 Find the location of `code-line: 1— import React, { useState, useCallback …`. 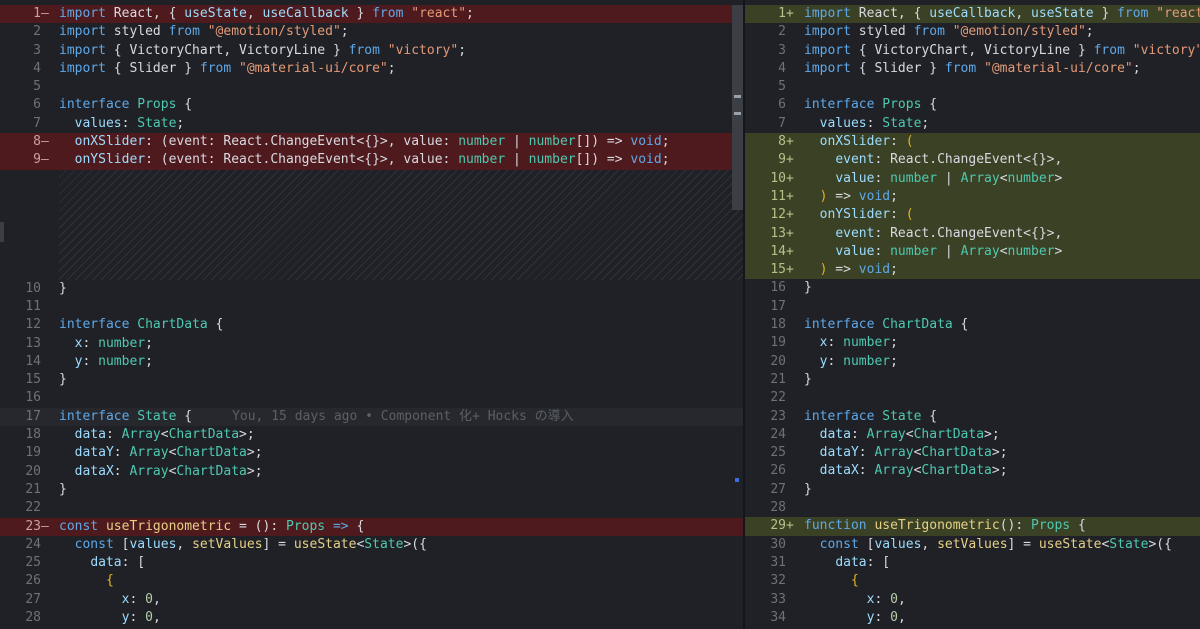

code-line: 1— import React, { useState, useCallback … is located at coordinates (371, 14).